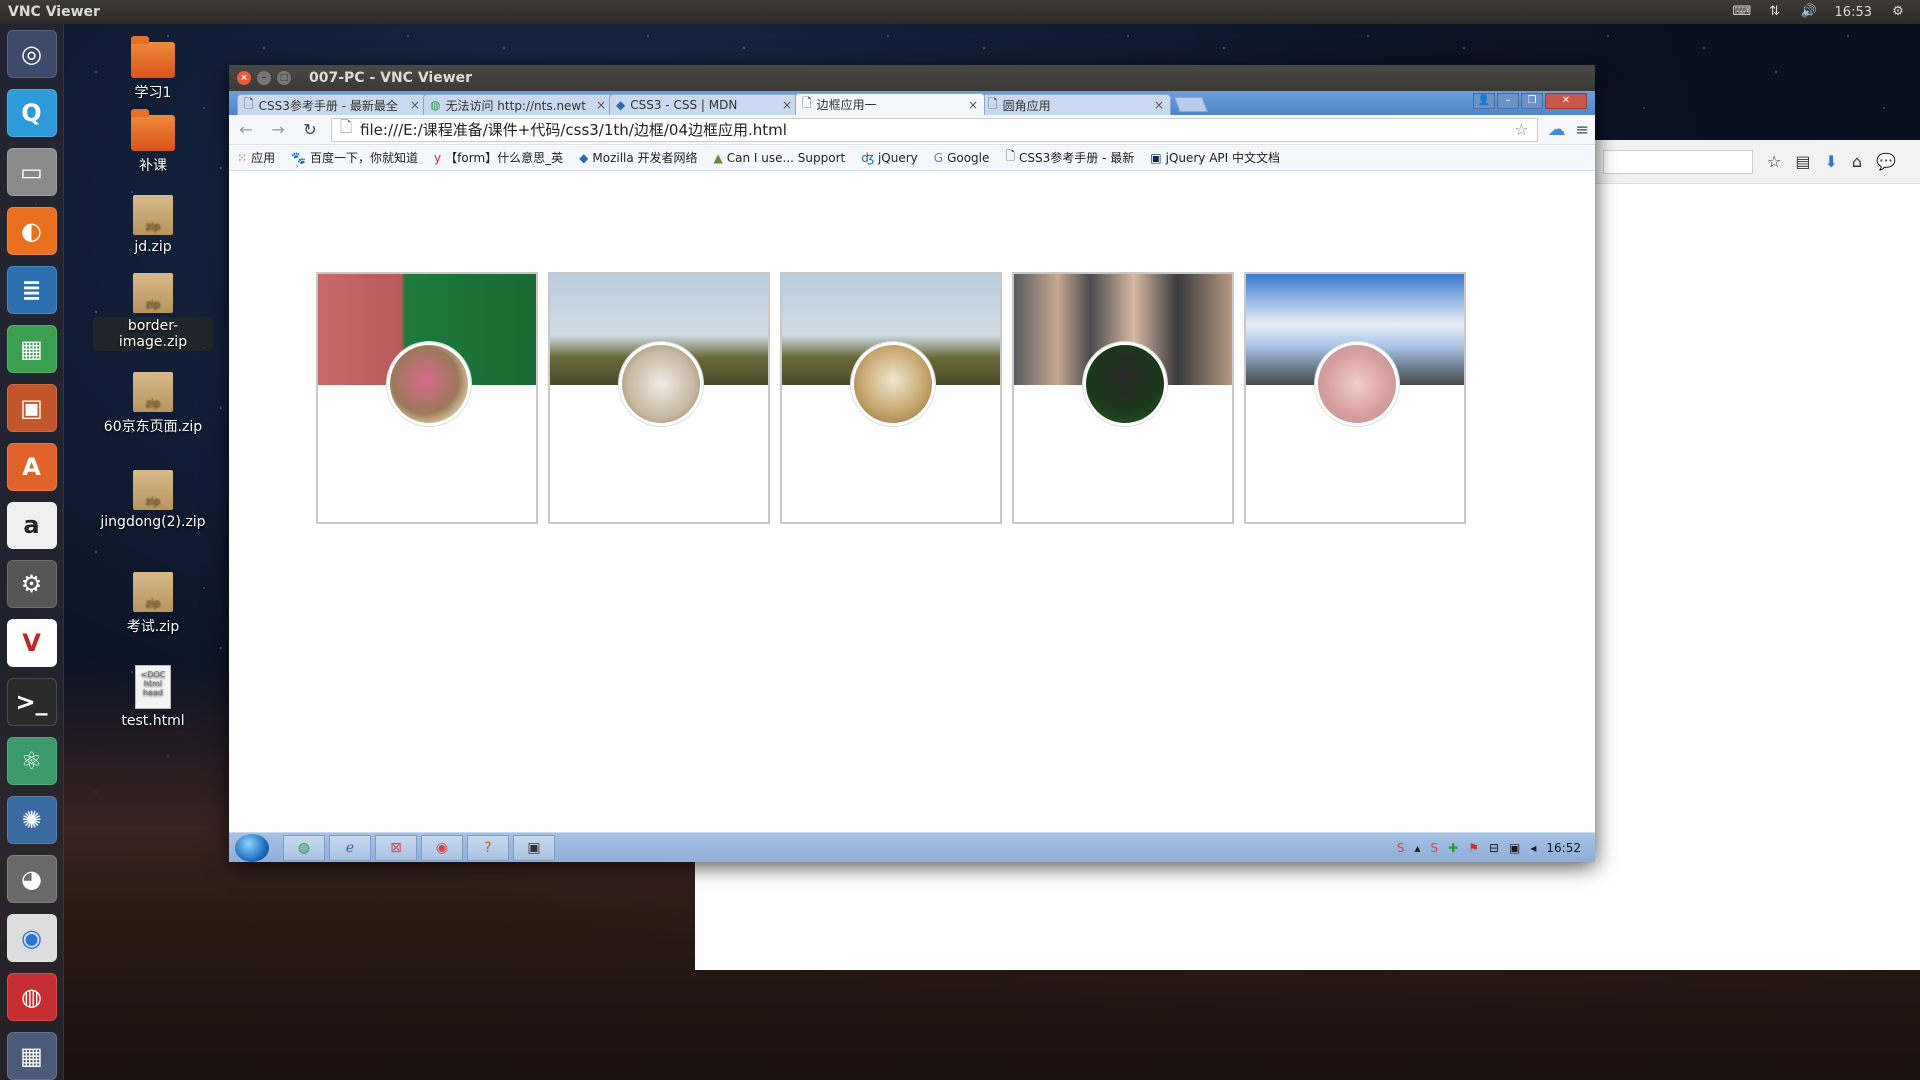 The height and width of the screenshot is (1080, 1920). Describe the element at coordinates (1494, 848) in the screenshot. I see `usb-icon: ⊟` at that location.